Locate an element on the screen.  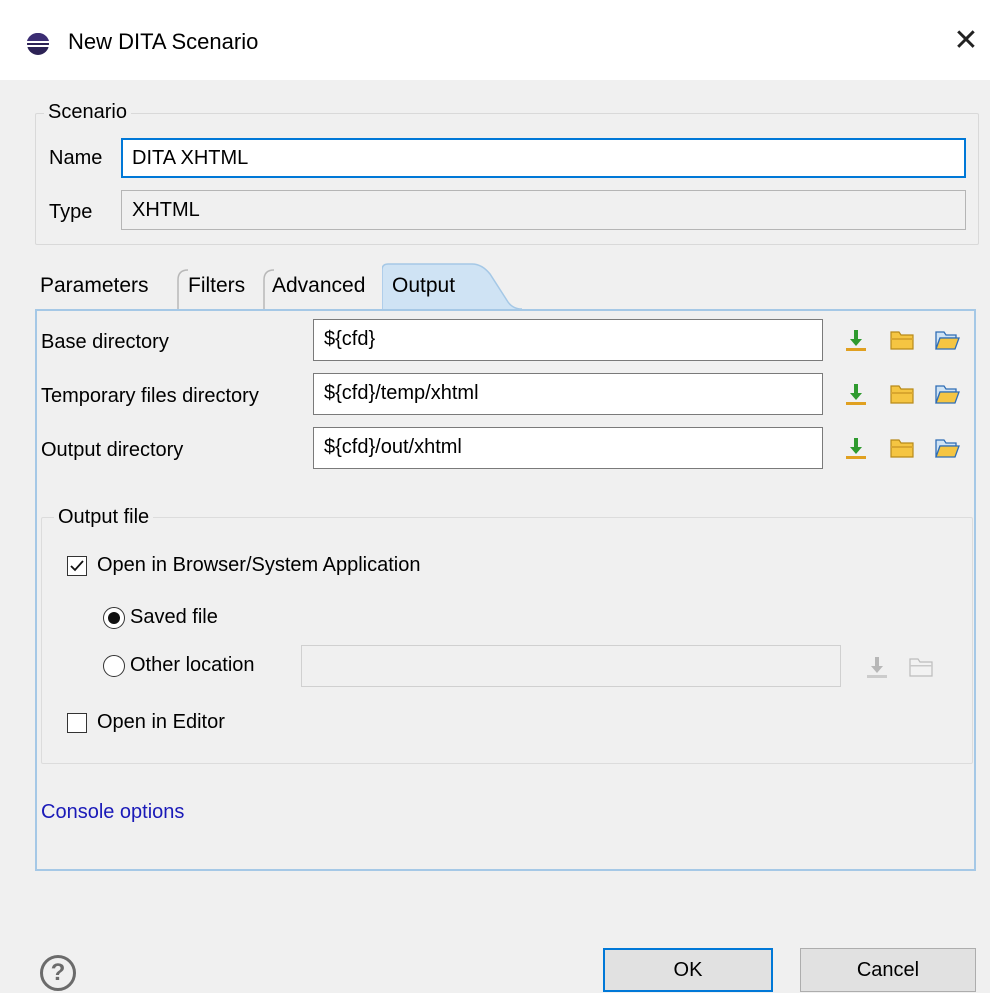
other-location-label: Other location is located at coordinates (192, 665).